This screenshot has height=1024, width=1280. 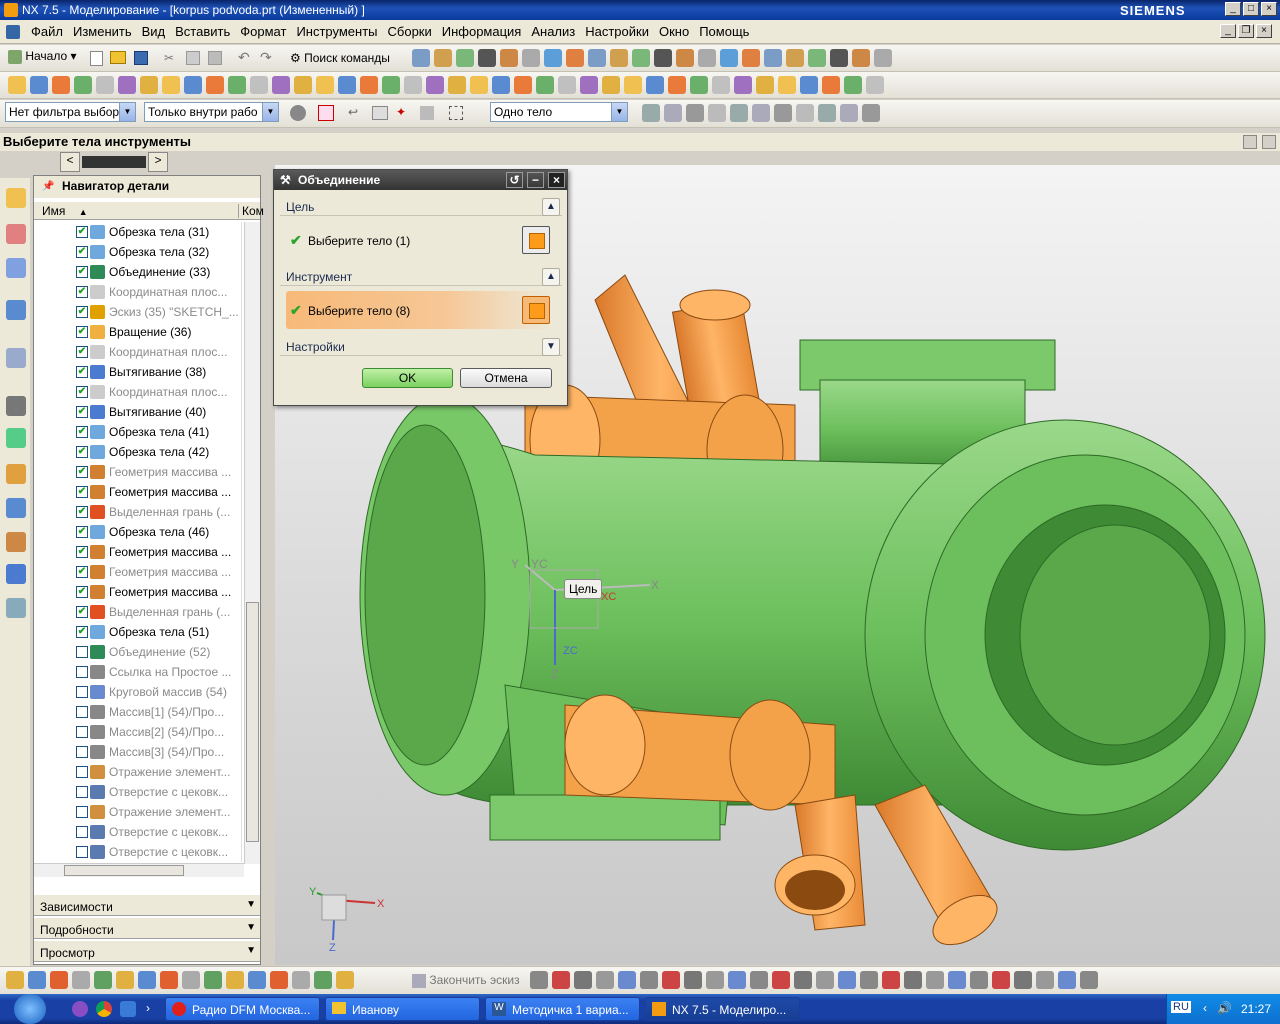 I want to click on tree-row: ✔ Обрезка тела (32), so click(x=138, y=252).